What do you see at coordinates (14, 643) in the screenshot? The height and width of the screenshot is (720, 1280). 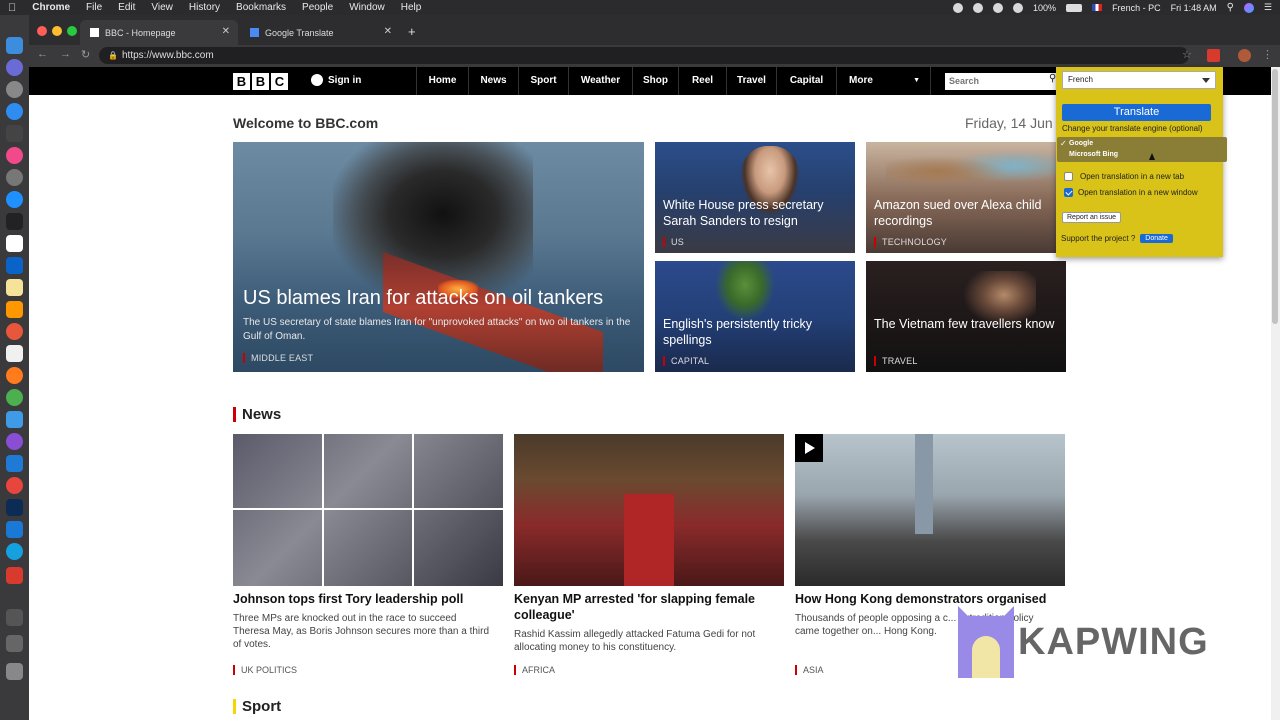 I see `dock-downloads-icon` at bounding box center [14, 643].